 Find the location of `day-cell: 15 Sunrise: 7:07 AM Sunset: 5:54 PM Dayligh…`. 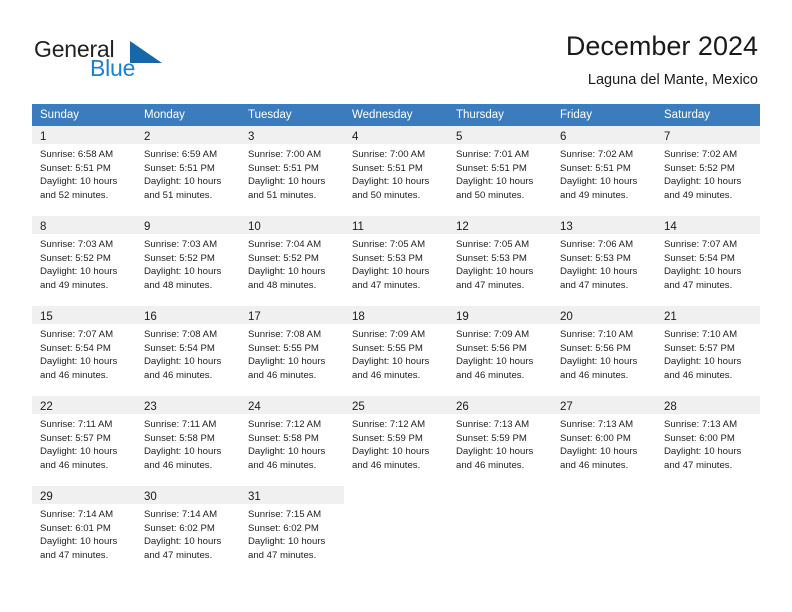

day-cell: 15 Sunrise: 7:07 AM Sunset: 5:54 PM Dayligh… is located at coordinates (84, 351).